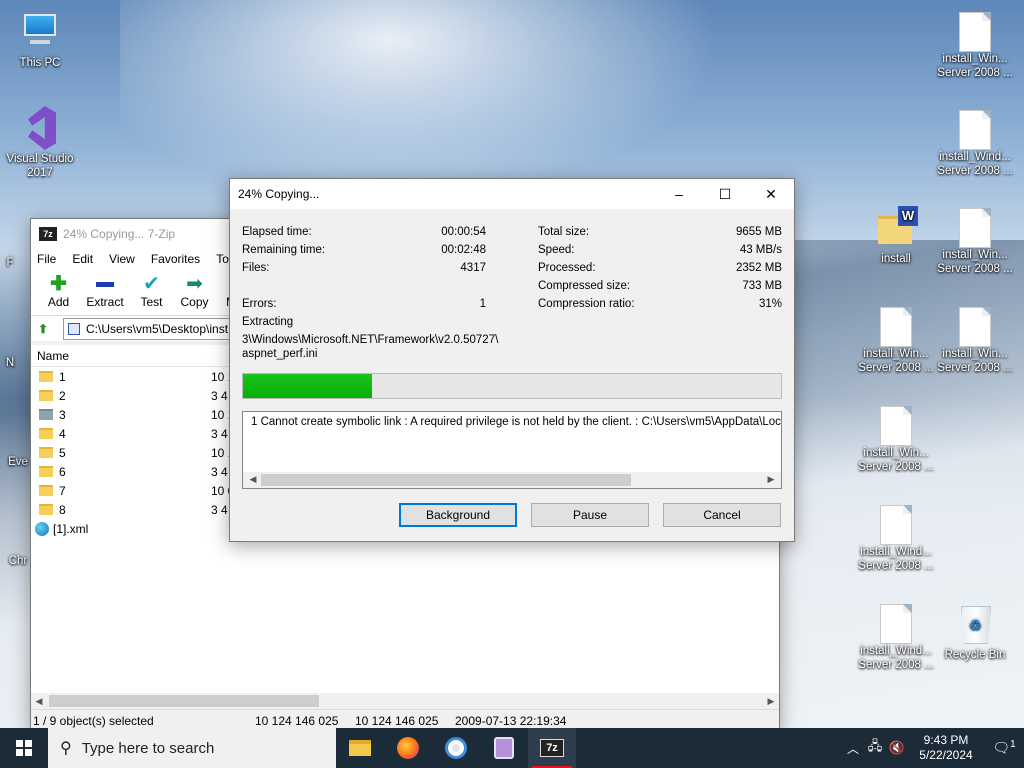 This screenshot has height=768, width=1024. Describe the element at coordinates (556, 250) in the screenshot. I see `stat-label: Speed:` at that location.